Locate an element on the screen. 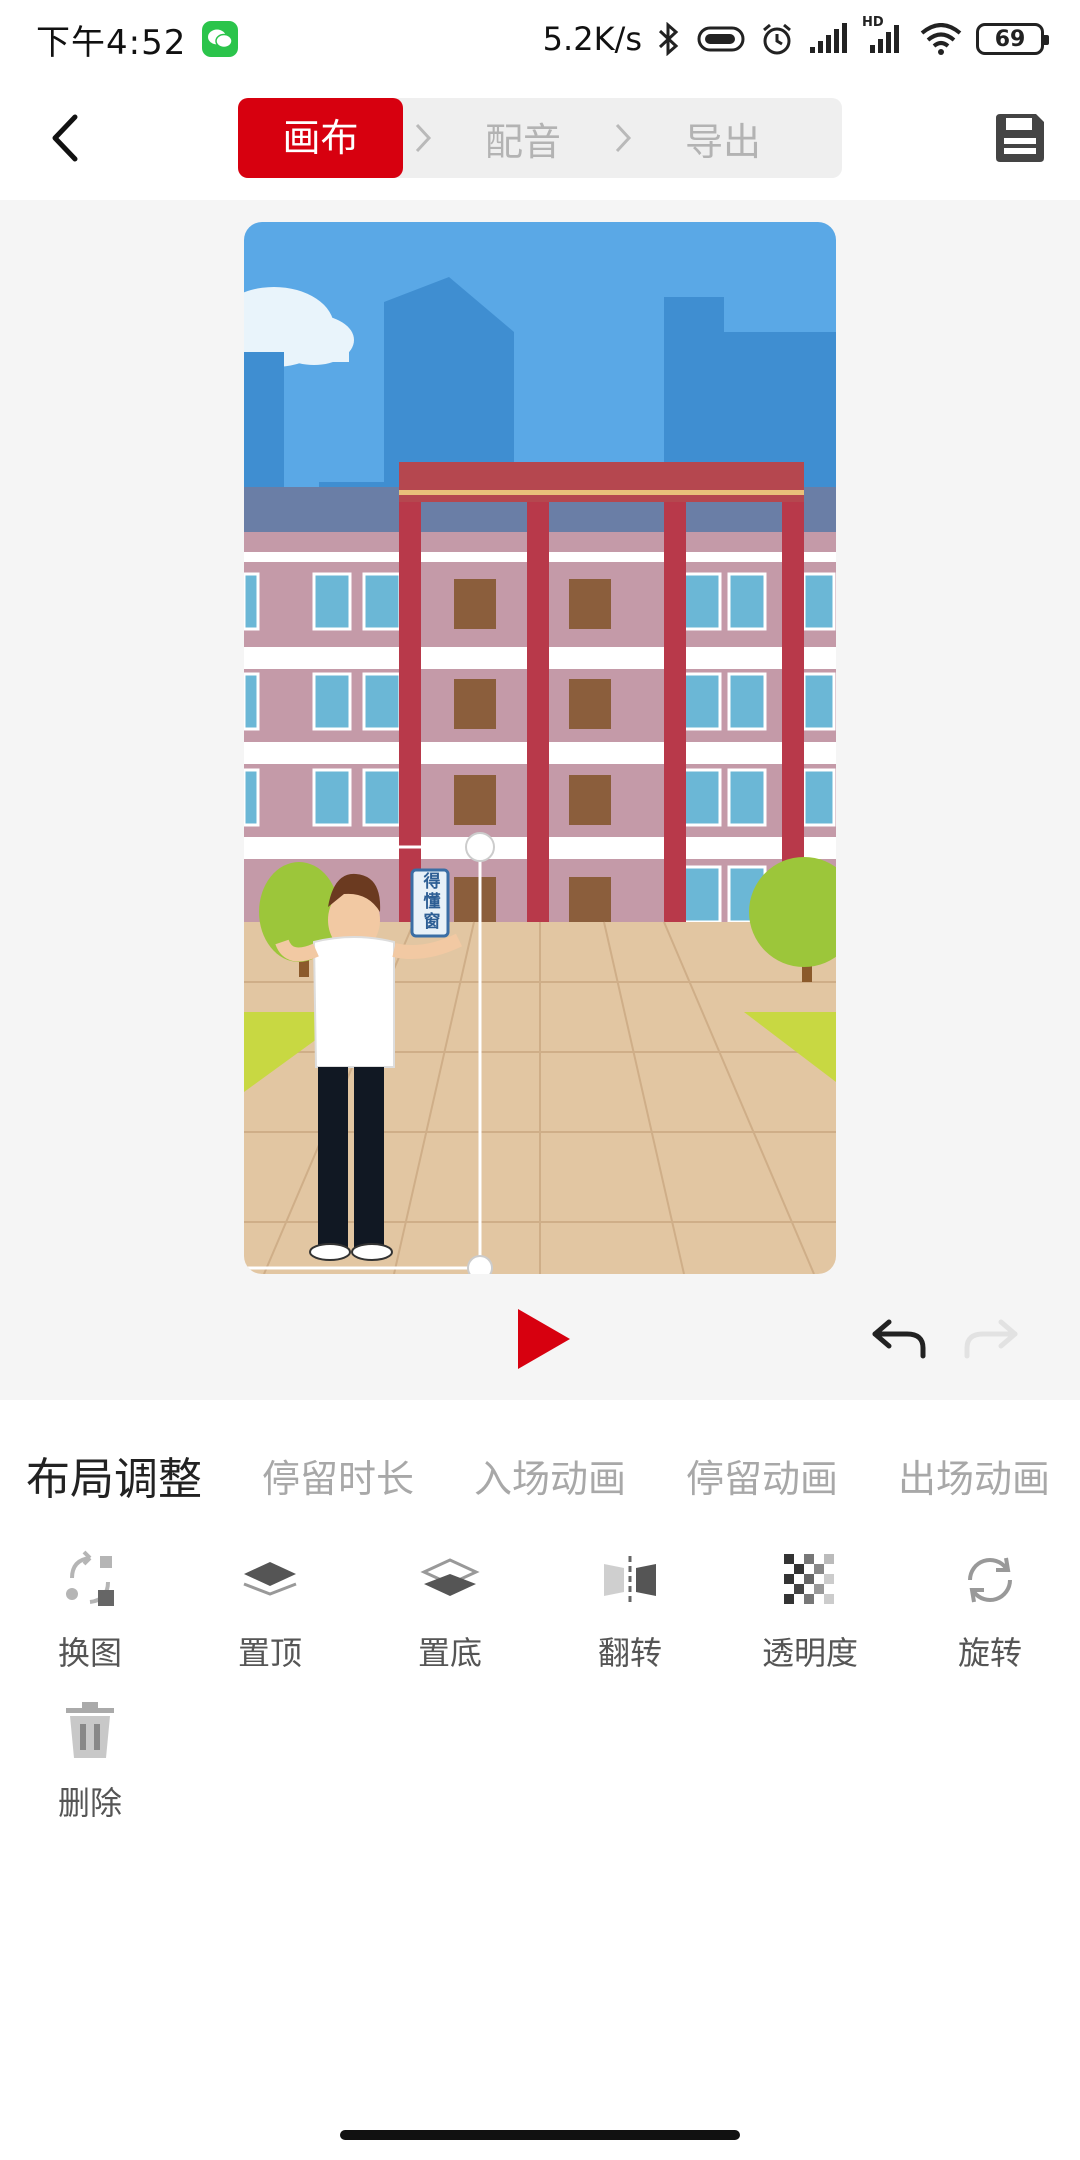  wechat-notification-icon is located at coordinates (220, 39).